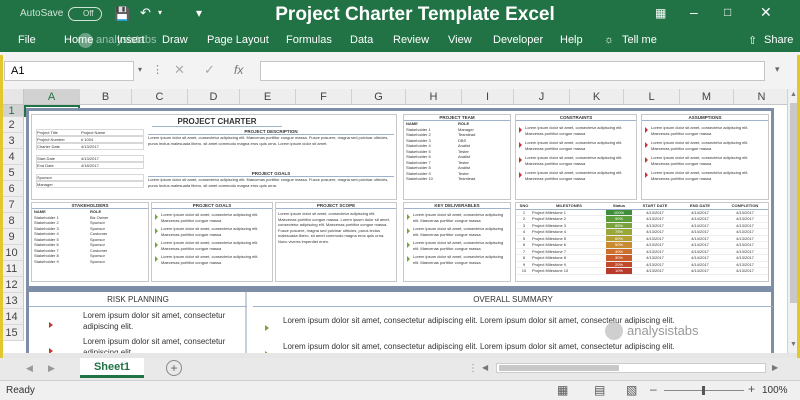 This screenshot has width=800, height=400. What do you see at coordinates (700, 231) in the screenshot?
I see `table-cell: 4/14/2017` at bounding box center [700, 231].